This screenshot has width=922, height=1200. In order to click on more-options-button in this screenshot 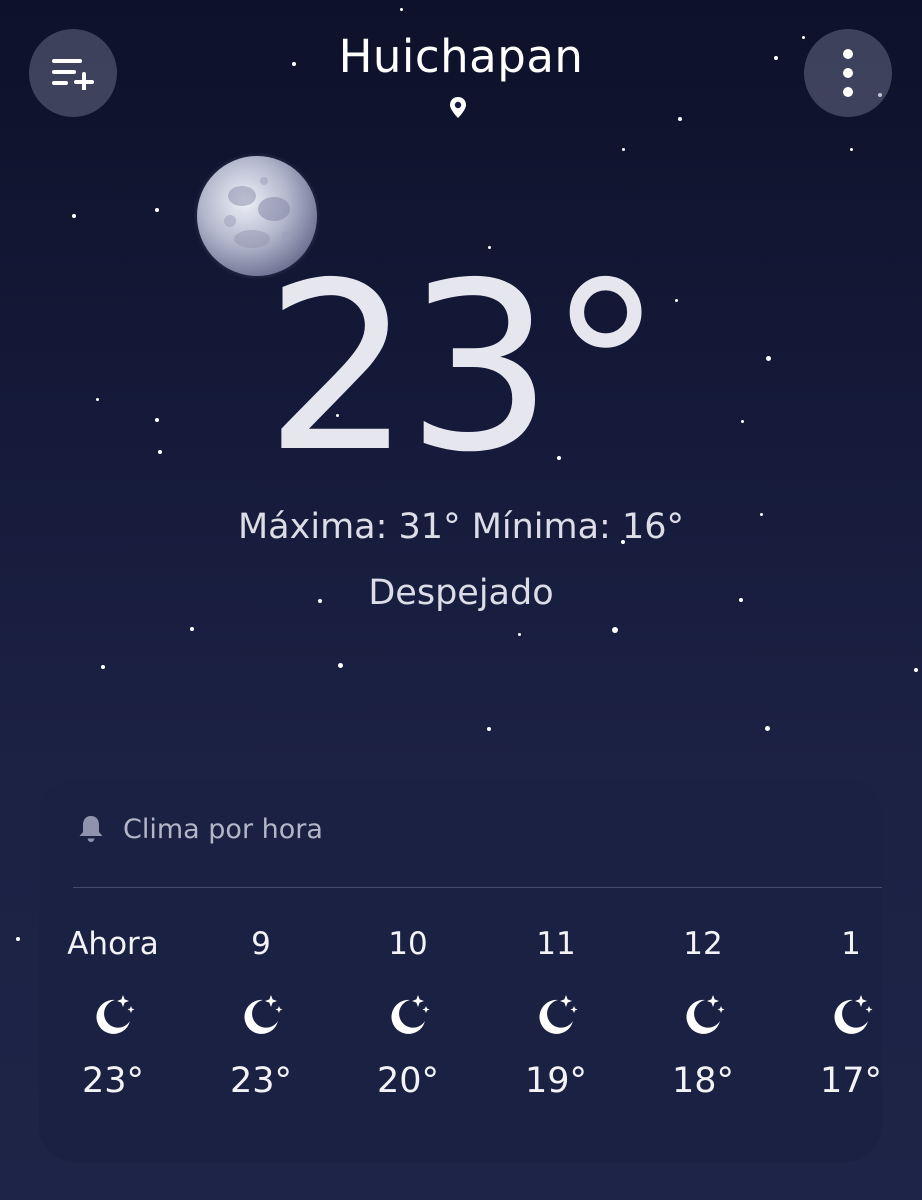, I will do `click(848, 73)`.